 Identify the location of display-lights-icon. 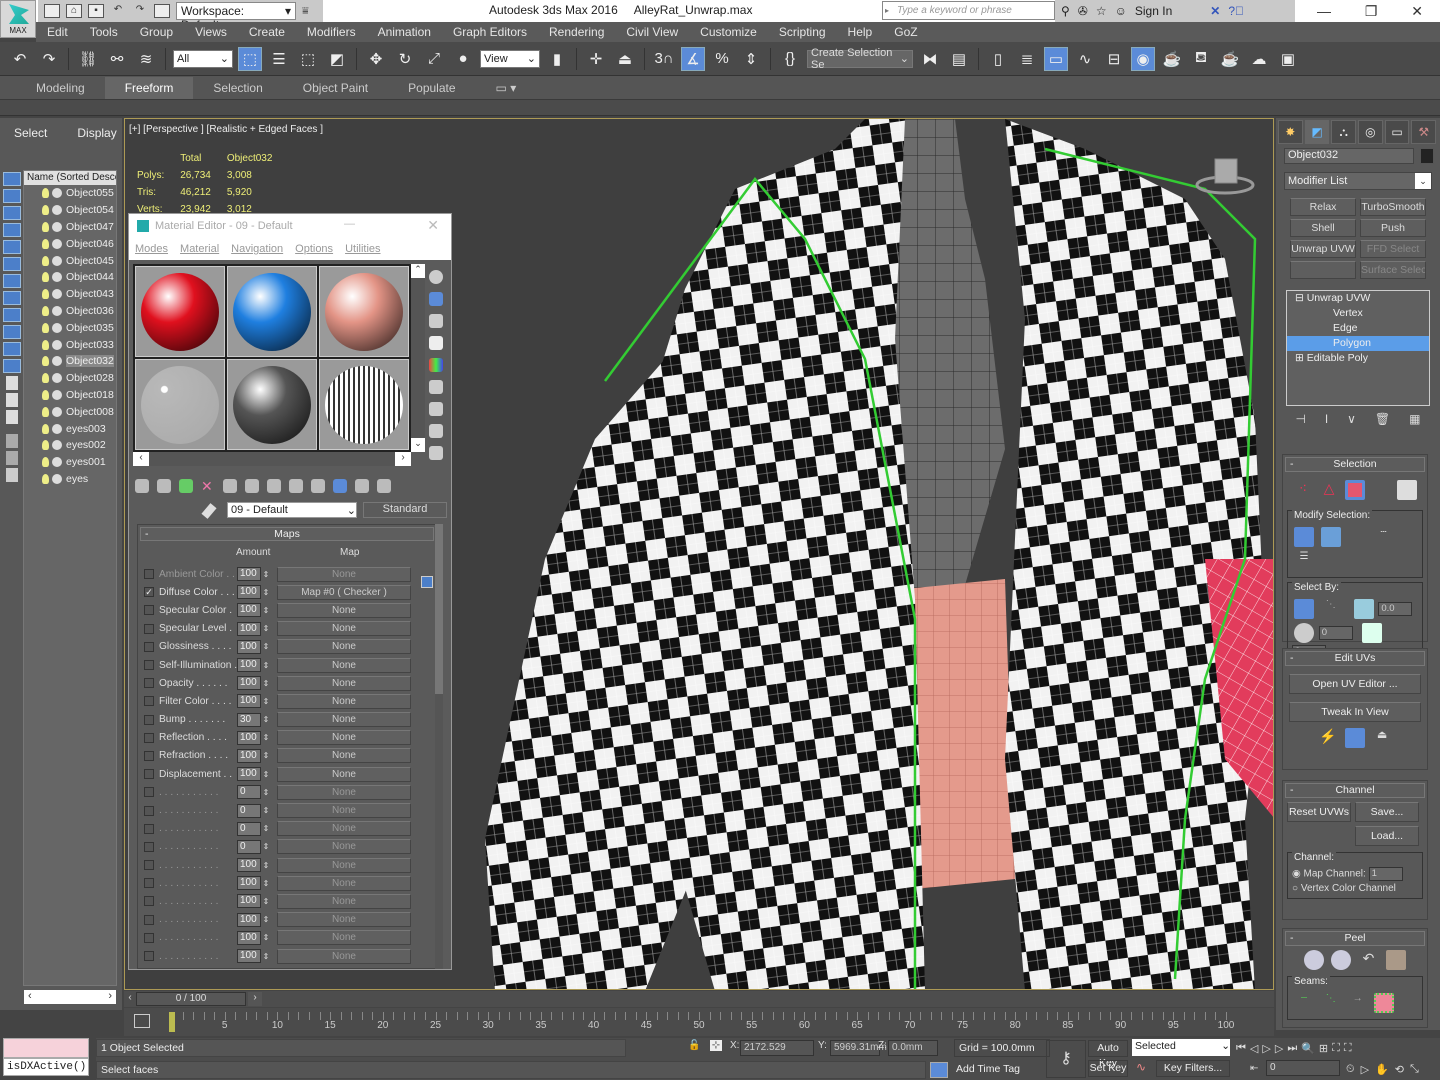
(12, 213).